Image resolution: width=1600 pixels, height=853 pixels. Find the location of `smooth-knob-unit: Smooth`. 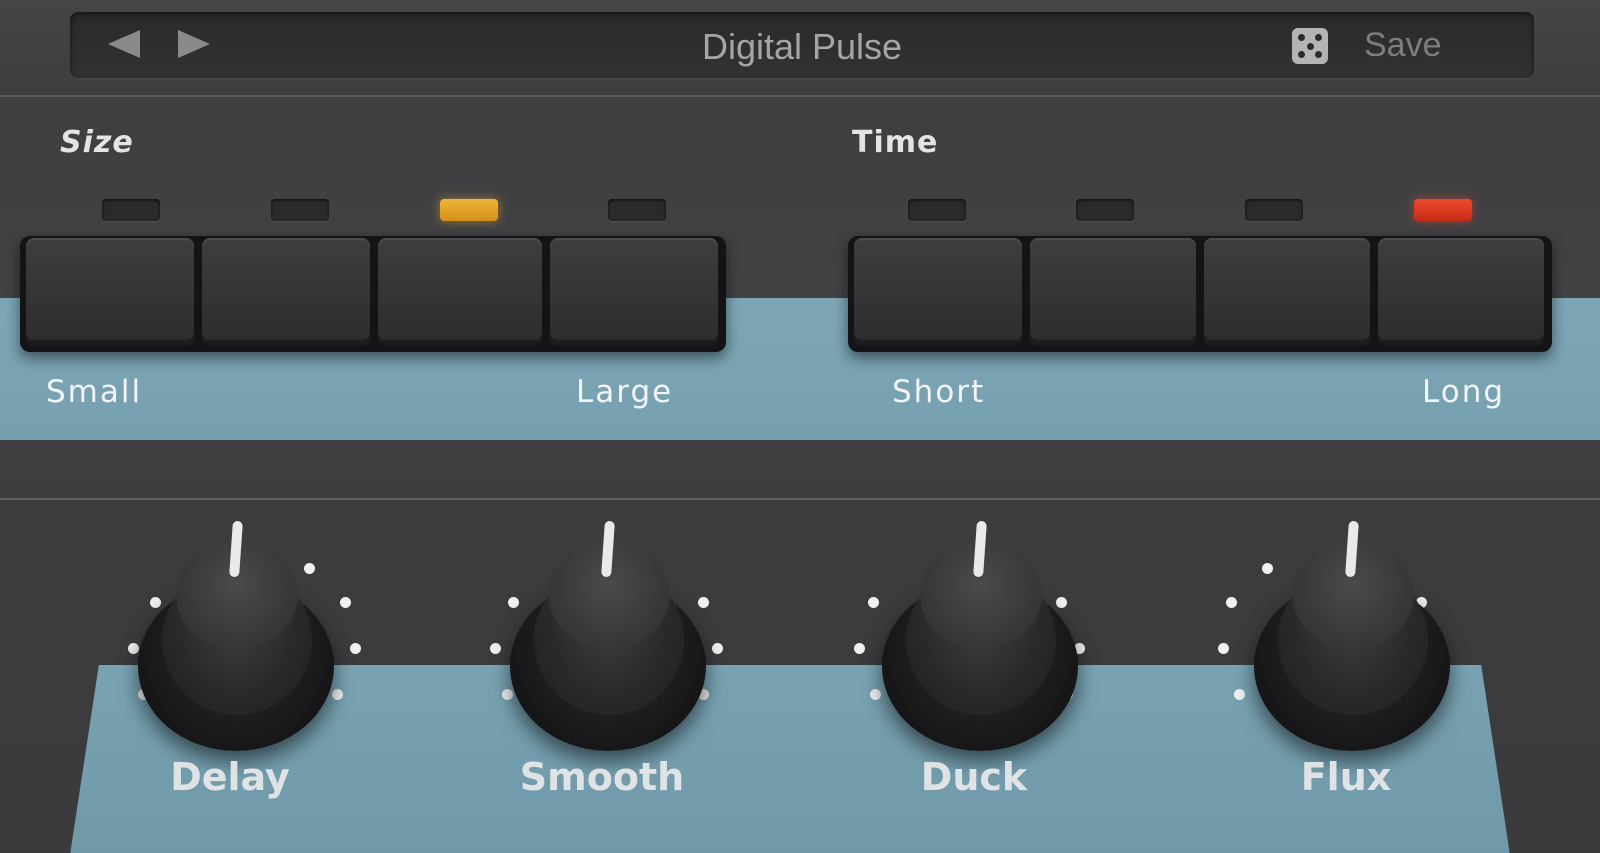

smooth-knob-unit: Smooth is located at coordinates (602, 680).